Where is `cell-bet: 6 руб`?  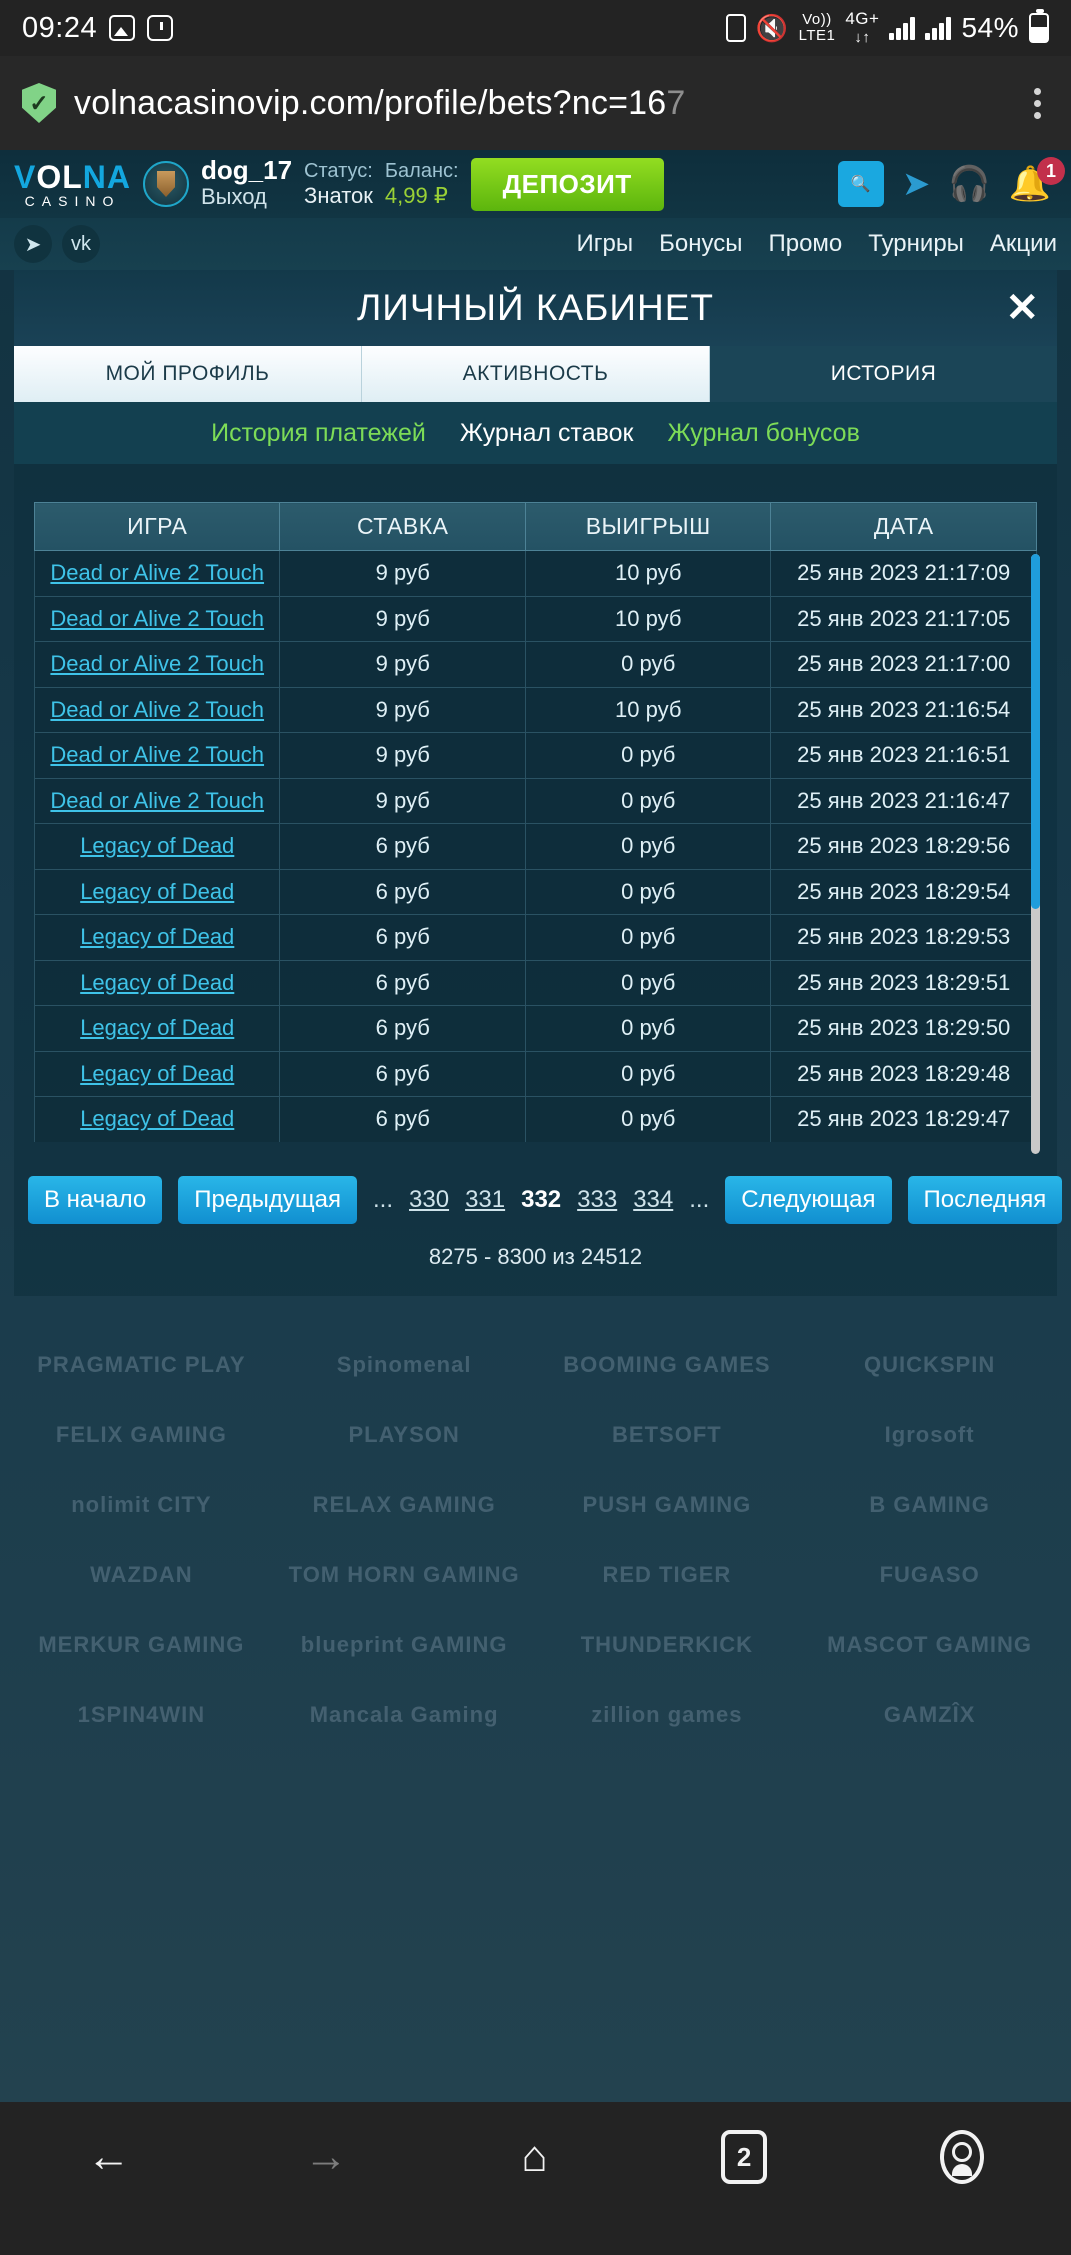 cell-bet: 6 руб is located at coordinates (402, 891).